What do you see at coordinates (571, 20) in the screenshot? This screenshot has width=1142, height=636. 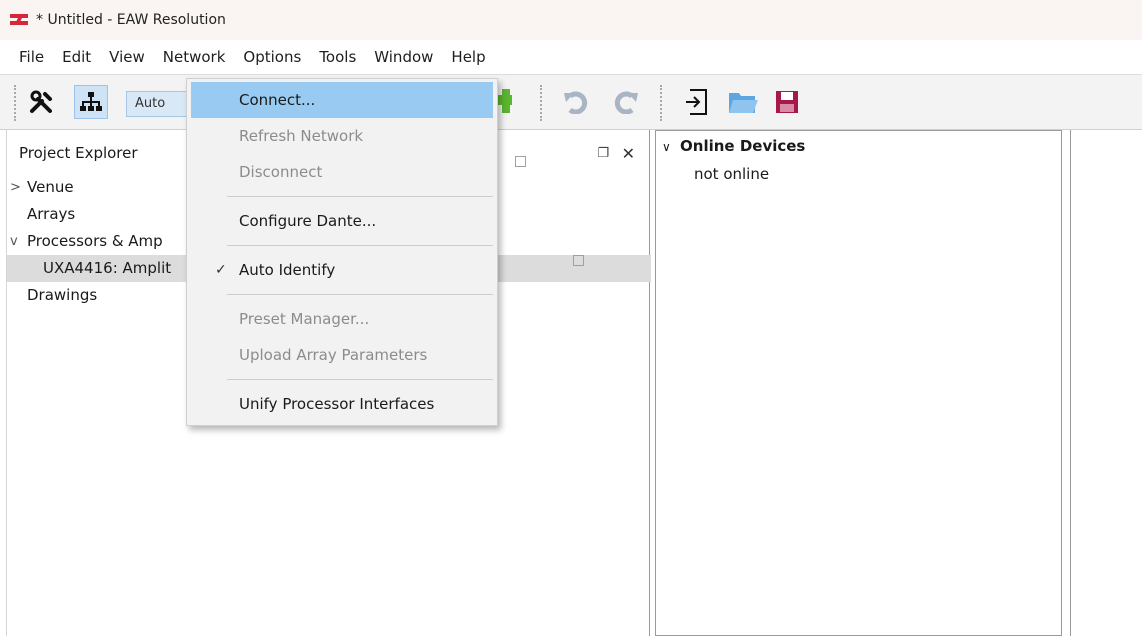 I see `title-bar: * Untitled - EAW Resolution` at bounding box center [571, 20].